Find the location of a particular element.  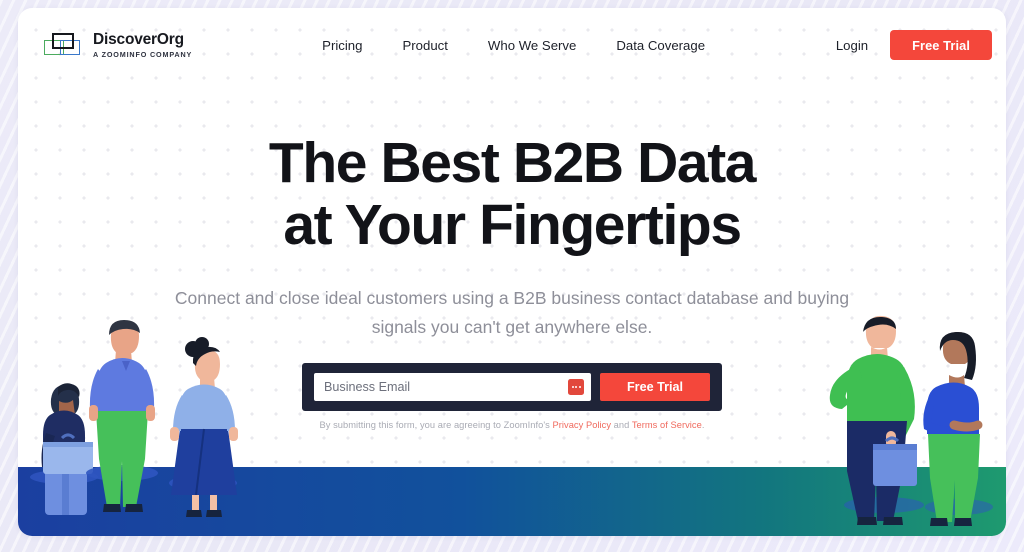

privacy-policy-link: Privacy Policy is located at coordinates (581, 425).